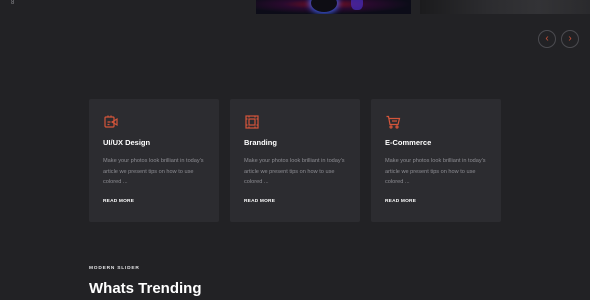  What do you see at coordinates (252, 122) in the screenshot?
I see `branding-frame-icon` at bounding box center [252, 122].